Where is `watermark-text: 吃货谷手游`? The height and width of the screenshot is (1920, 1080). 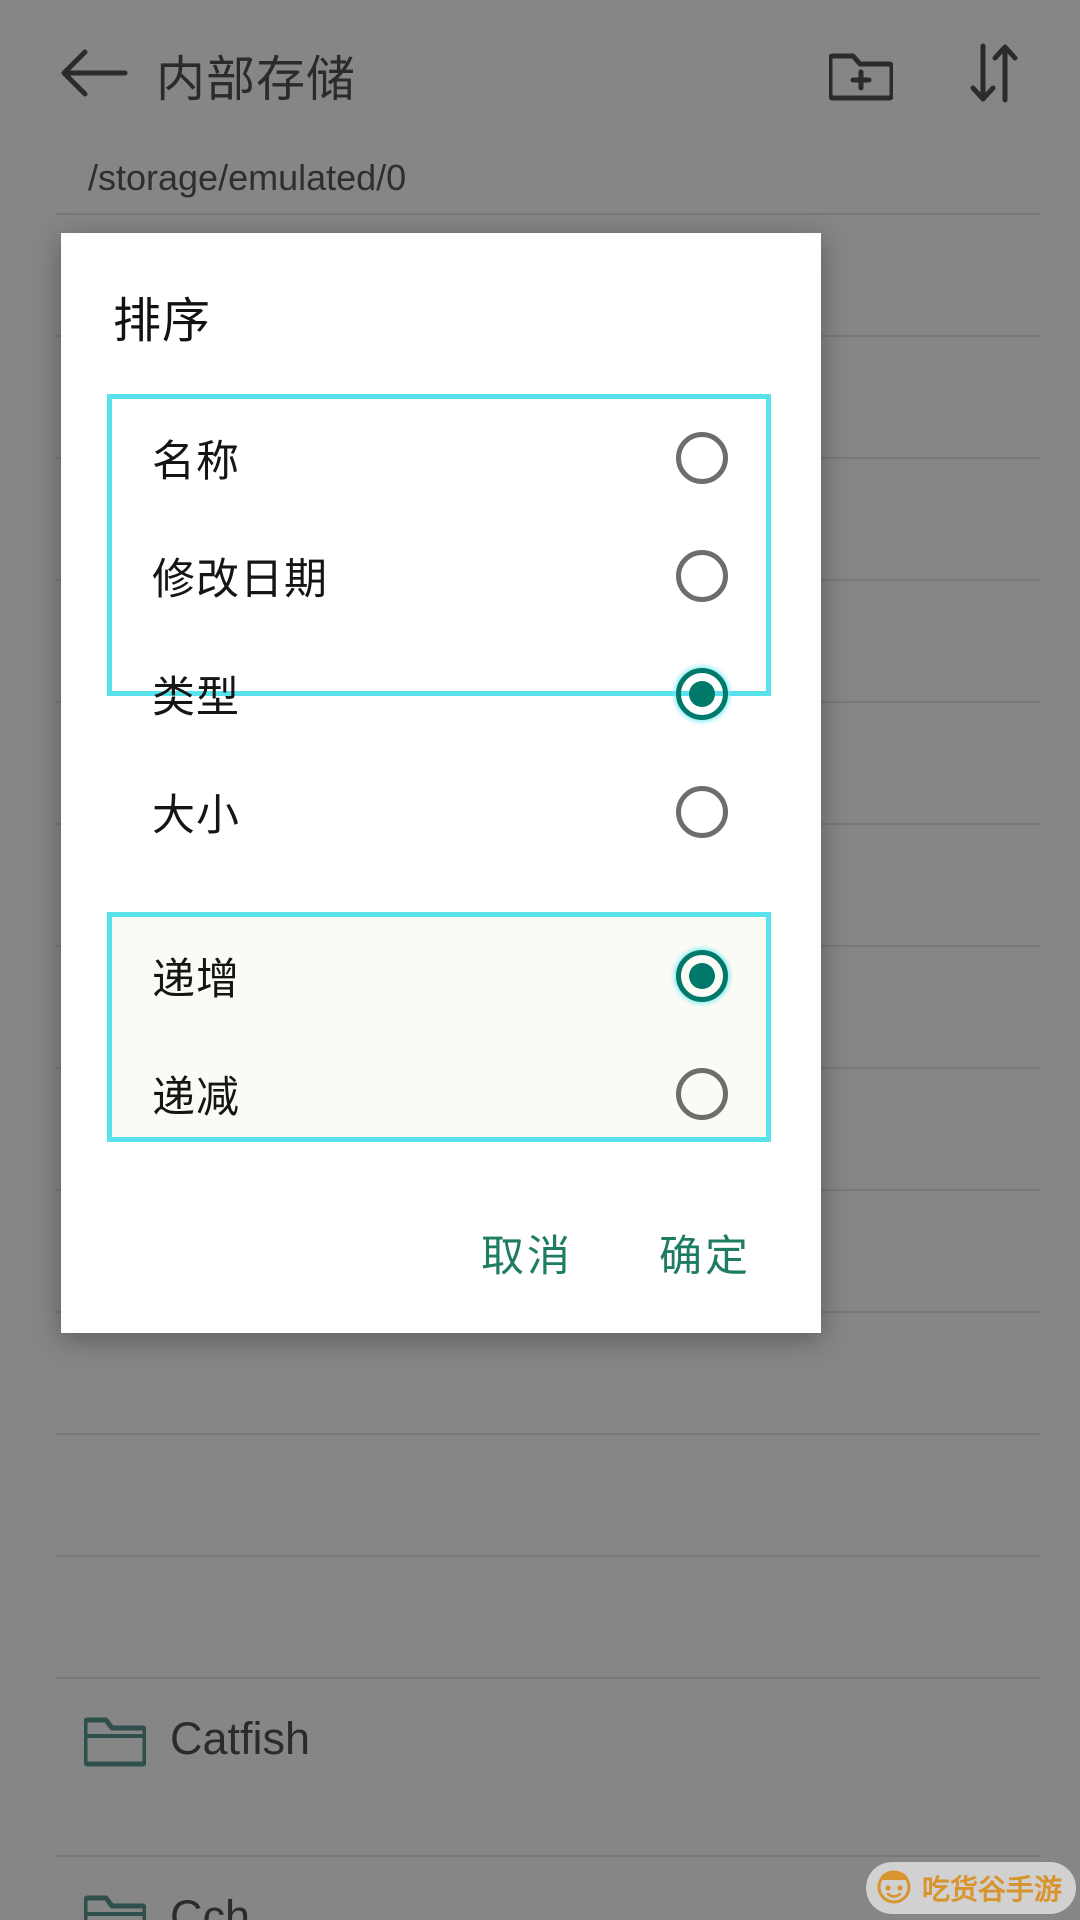
watermark-text: 吃货谷手游 is located at coordinates (991, 1889).